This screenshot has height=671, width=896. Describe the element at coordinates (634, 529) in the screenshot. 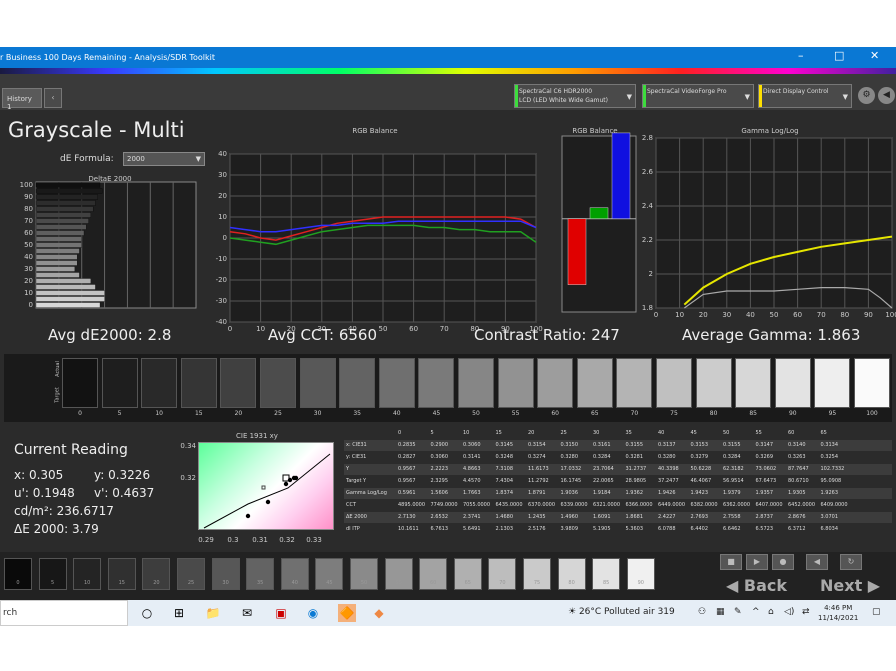

I see `table-cell: 5.3603` at that location.